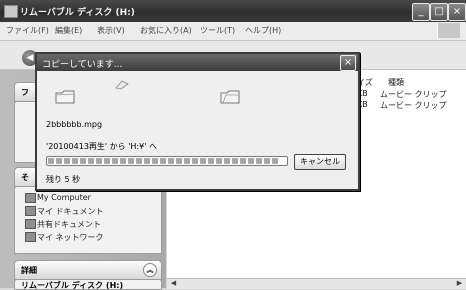  I want to click on maximize-button: □, so click(439, 12).